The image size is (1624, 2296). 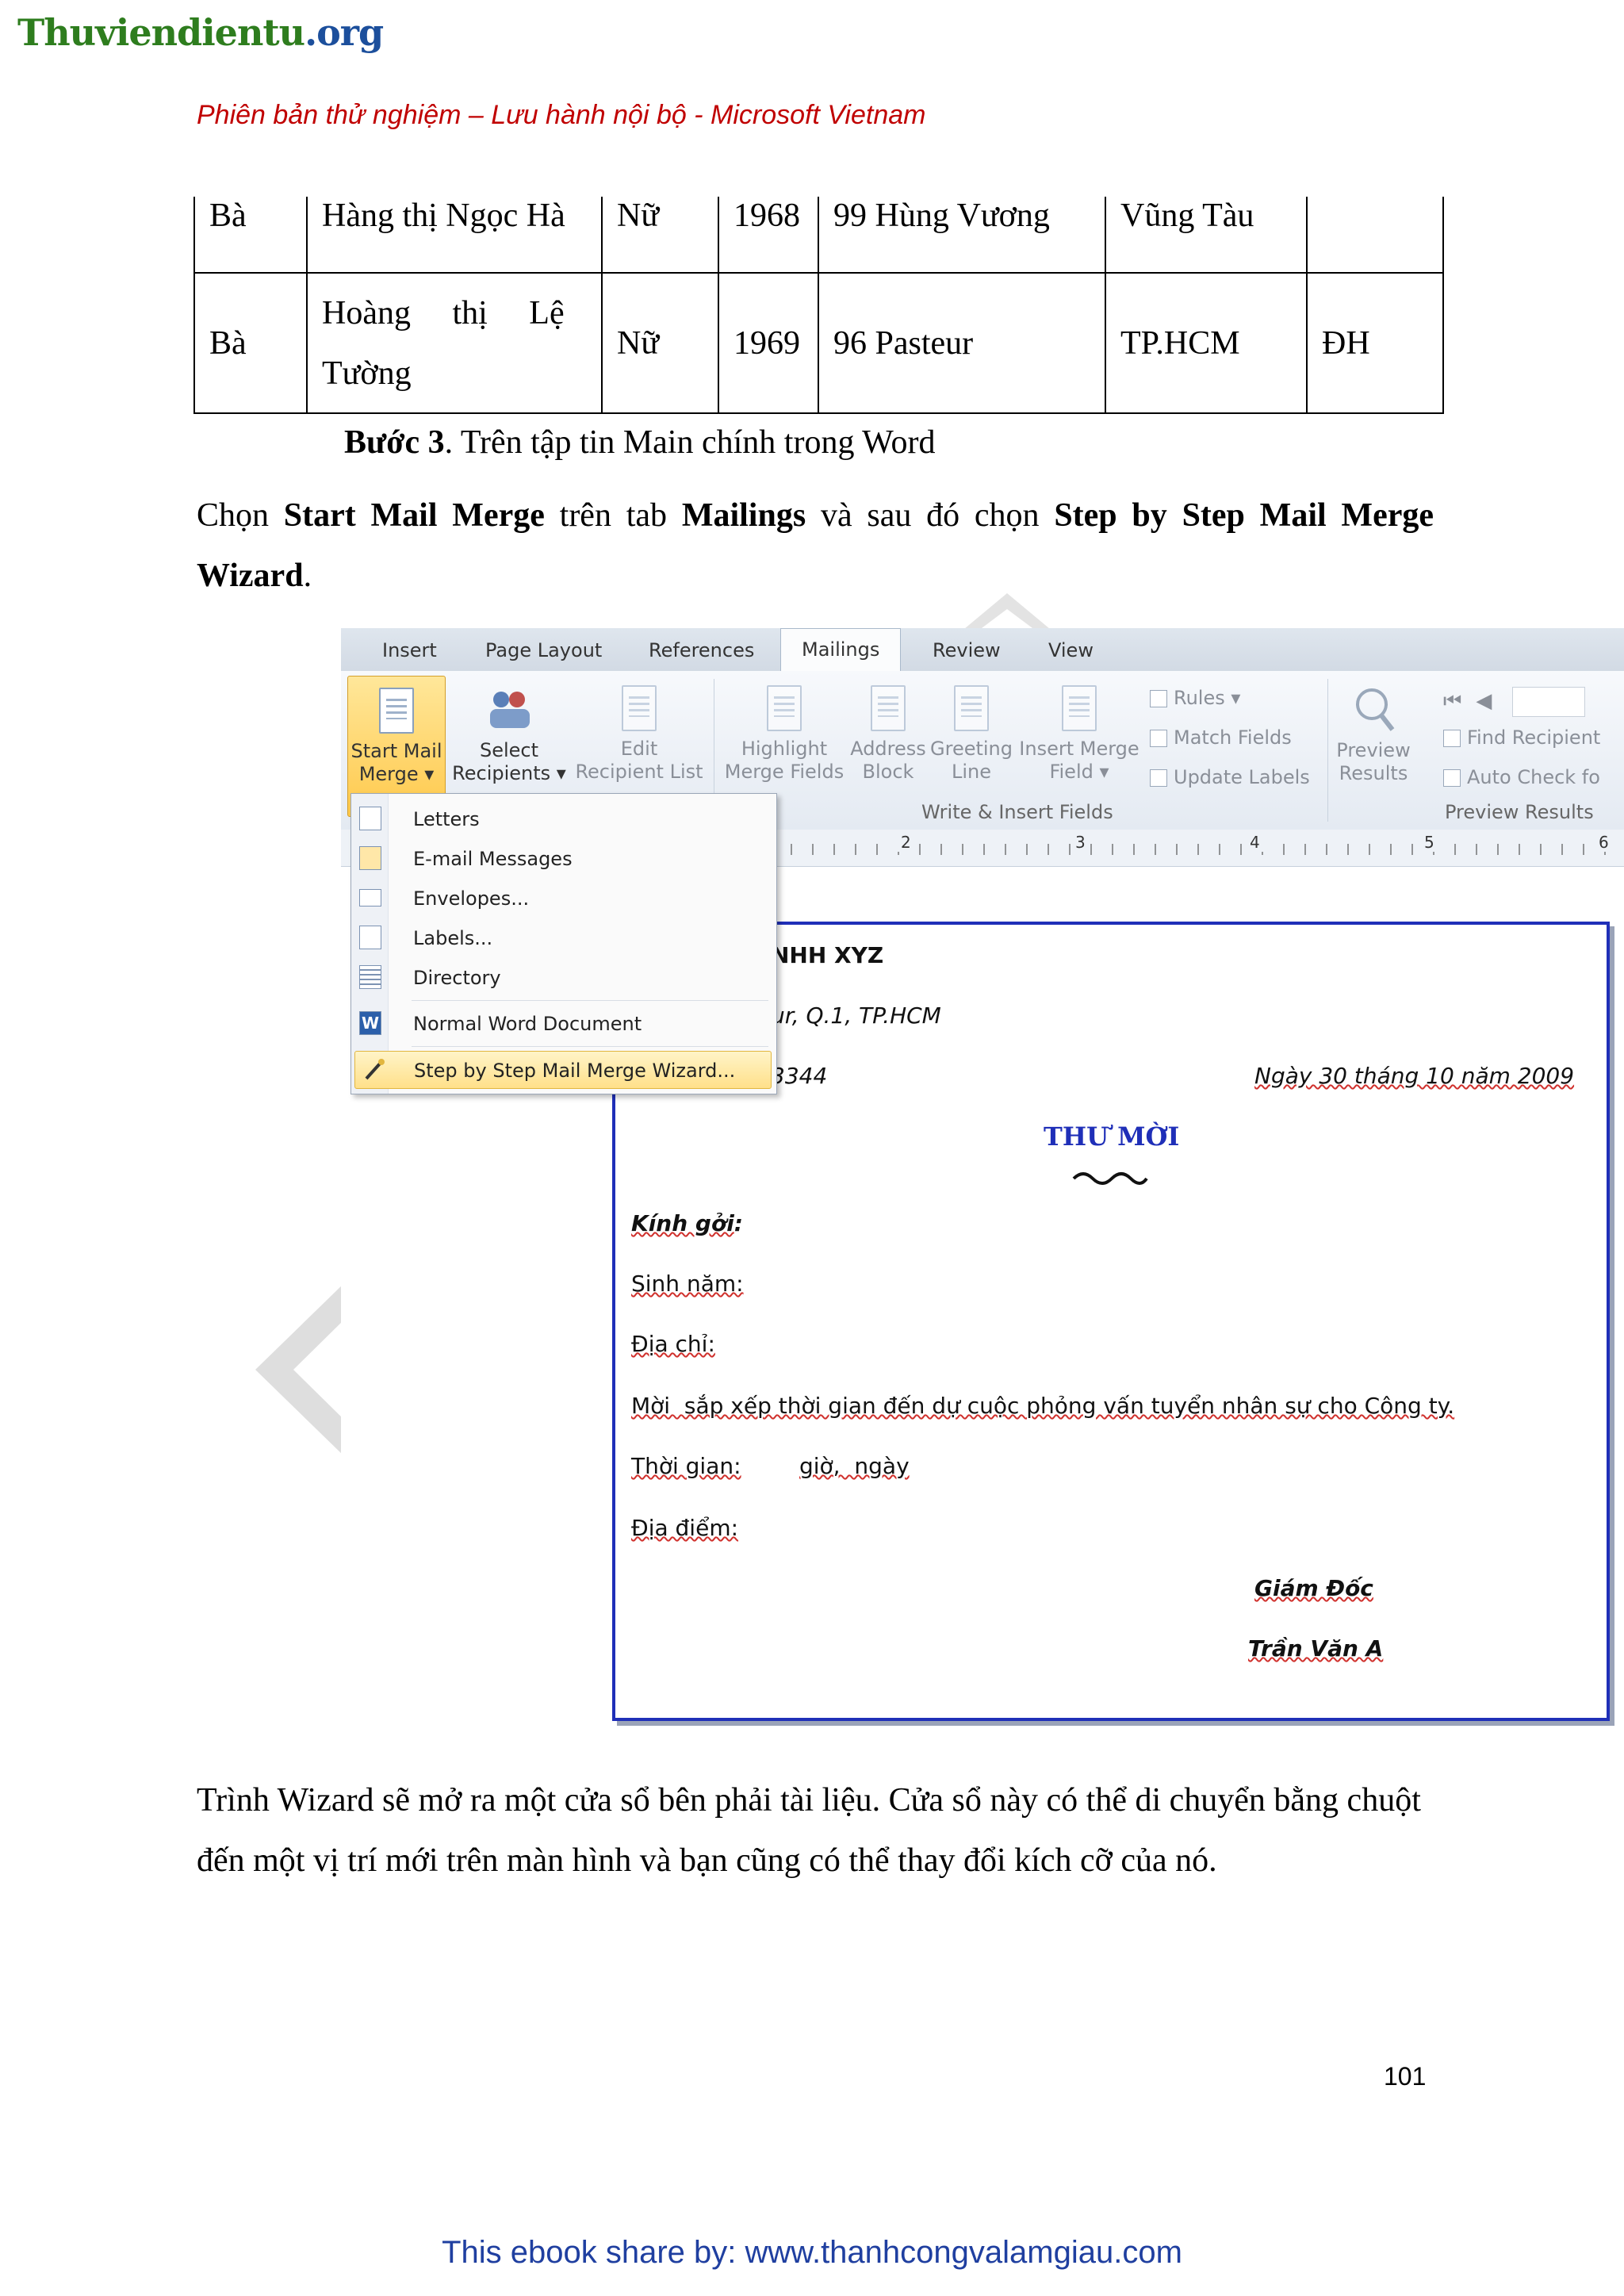 I want to click on button-label: Results, so click(x=1373, y=773).